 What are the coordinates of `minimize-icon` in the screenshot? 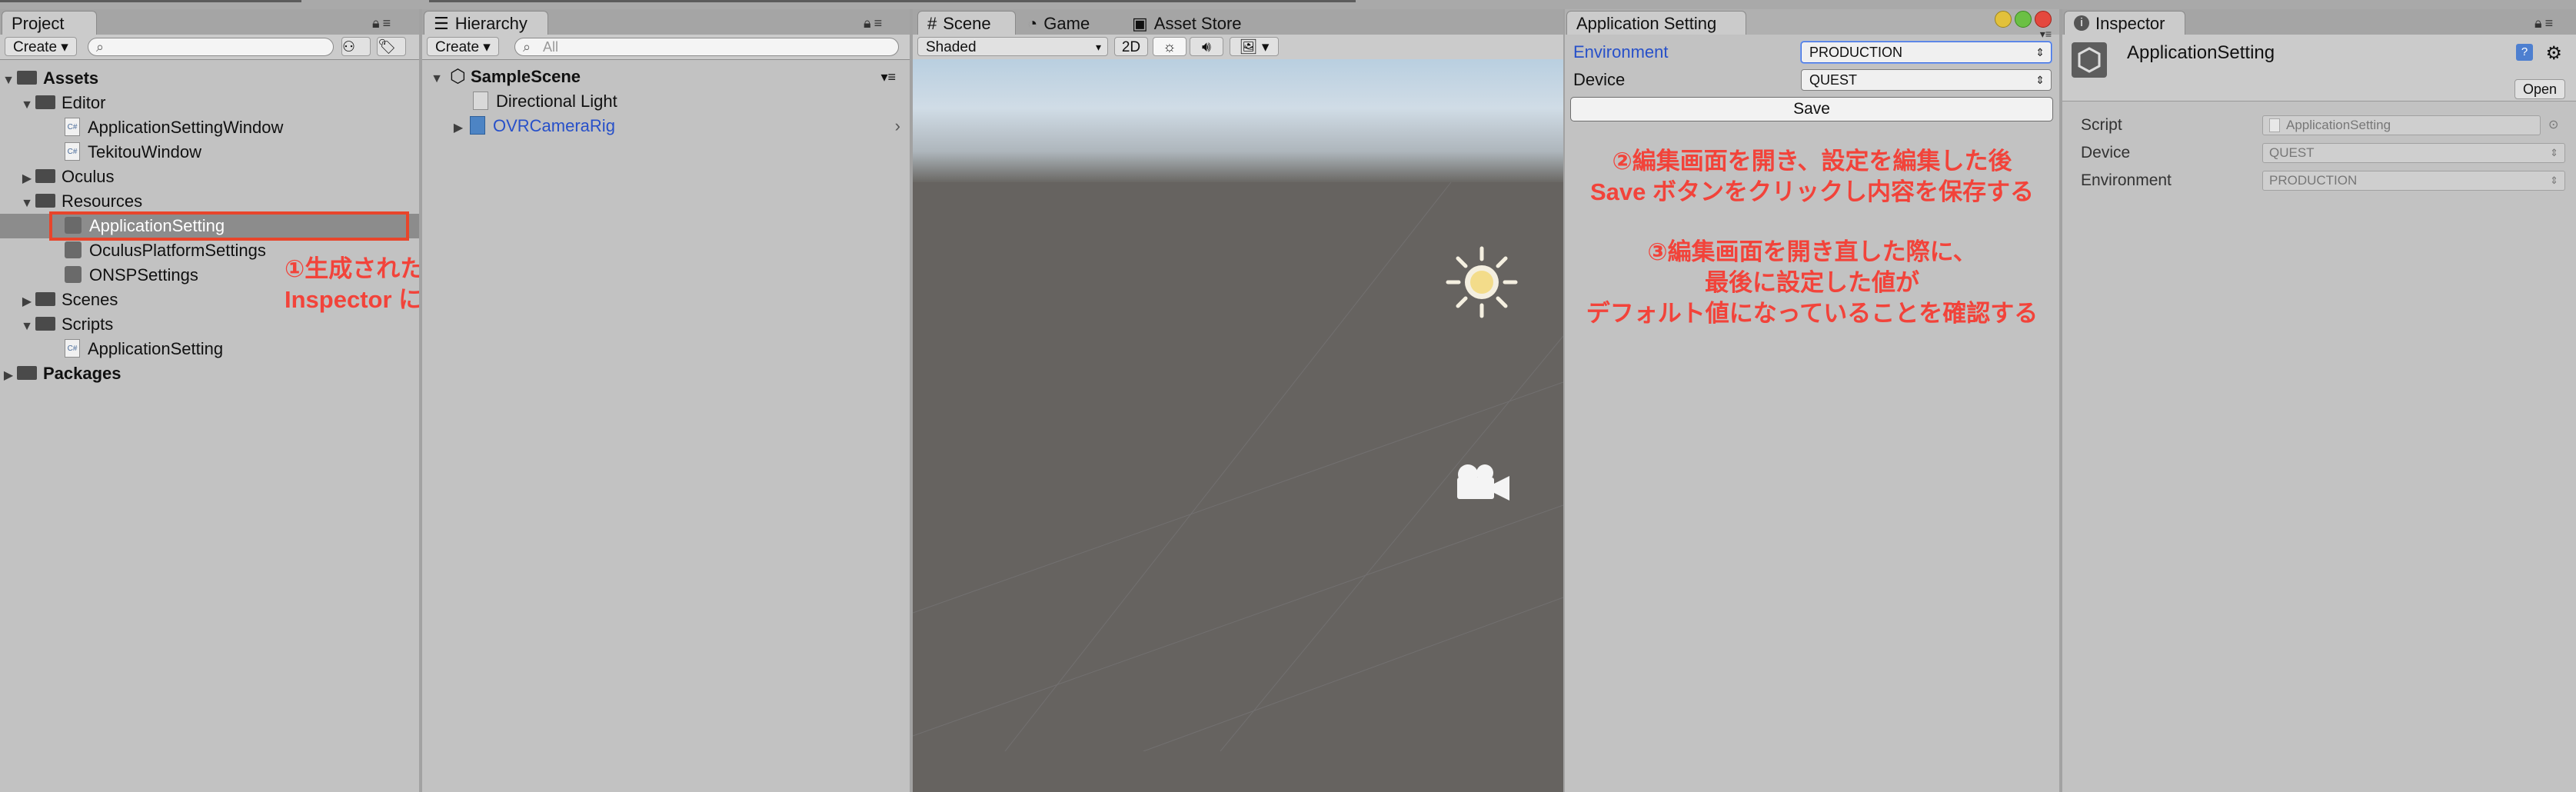 It's located at (2003, 19).